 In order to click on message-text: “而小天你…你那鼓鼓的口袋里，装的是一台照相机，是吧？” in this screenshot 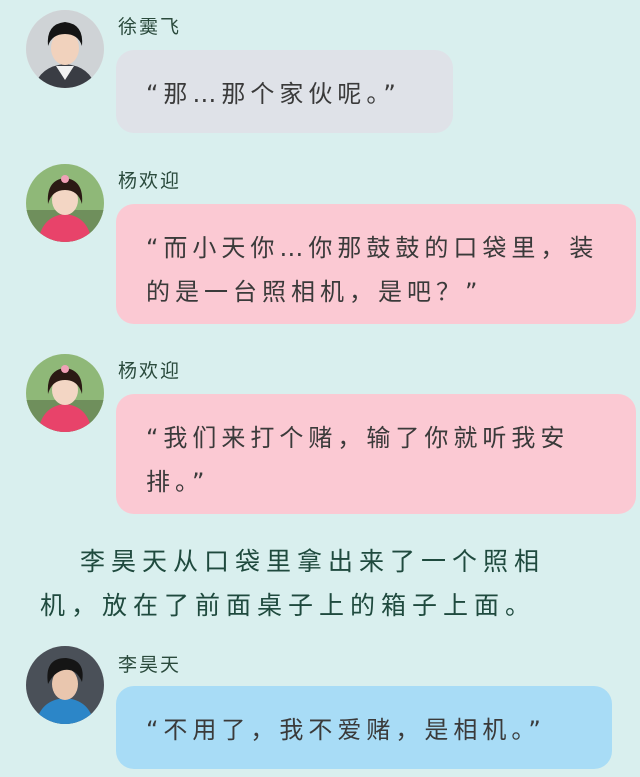, I will do `click(372, 270)`.